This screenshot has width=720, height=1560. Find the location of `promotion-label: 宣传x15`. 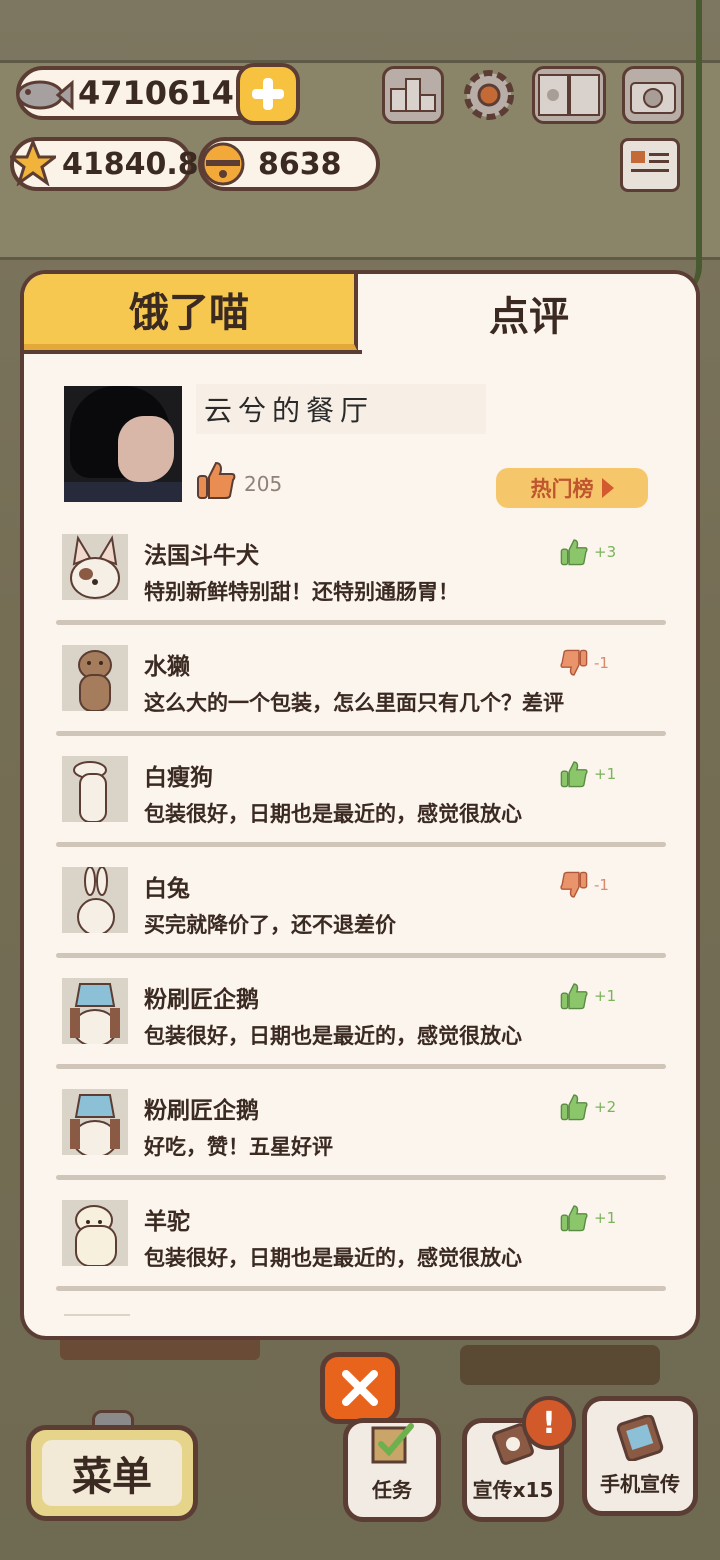

promotion-label: 宣传x15 is located at coordinates (513, 1490).